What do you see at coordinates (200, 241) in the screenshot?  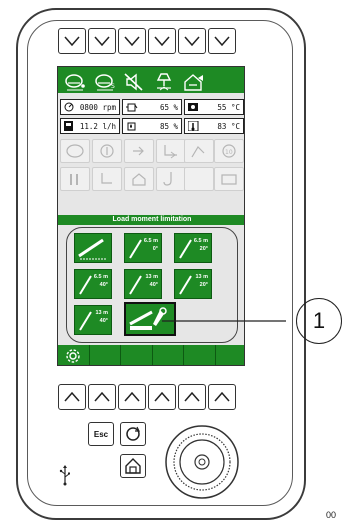 I see `tile-3-length: 6.5 m` at bounding box center [200, 241].